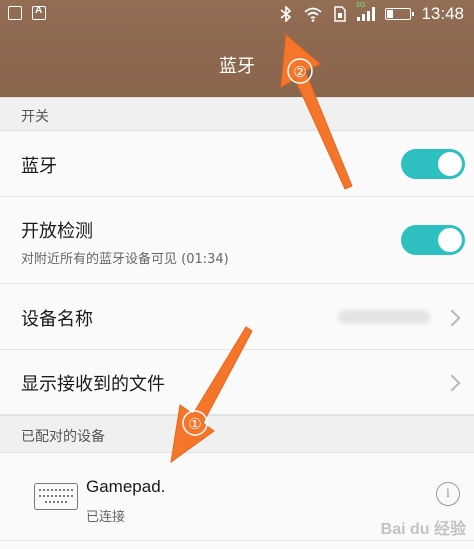  Describe the element at coordinates (39, 12) in the screenshot. I see `a-icon` at that location.